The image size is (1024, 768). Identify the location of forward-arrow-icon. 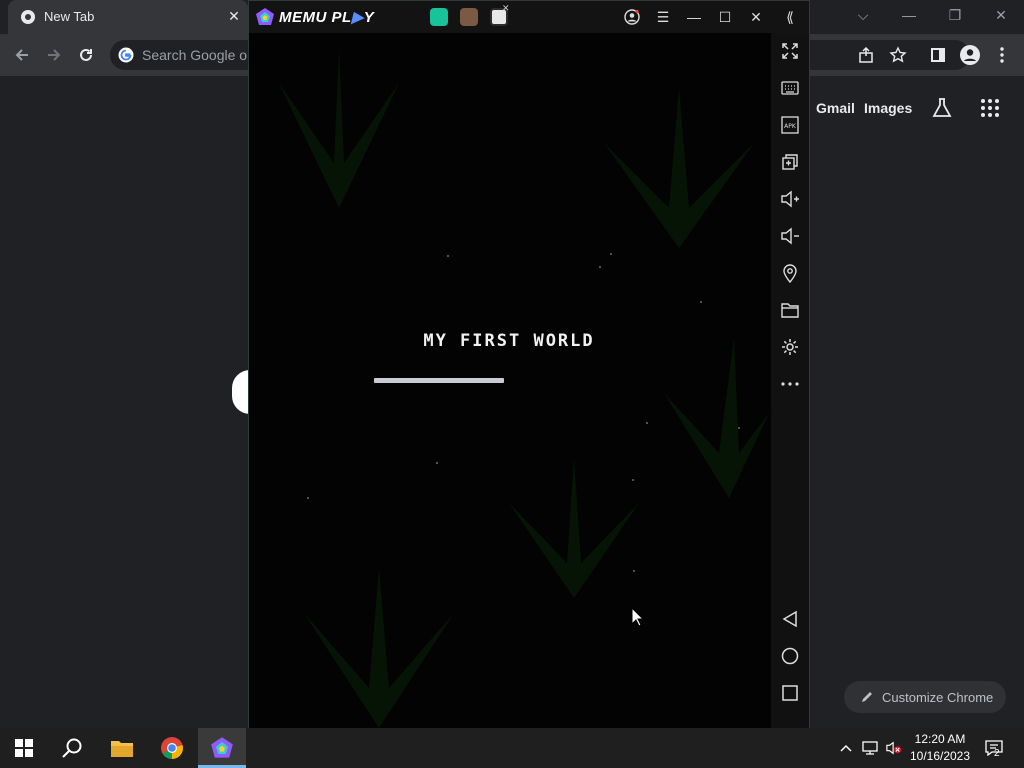
(54, 55).